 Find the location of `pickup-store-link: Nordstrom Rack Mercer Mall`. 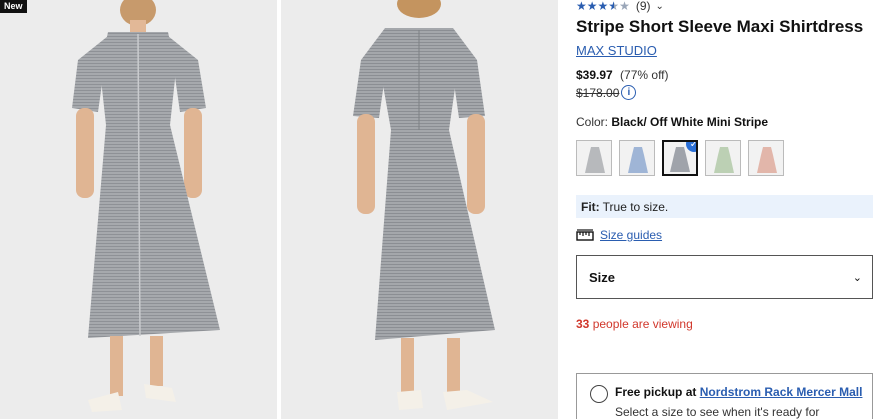

pickup-store-link: Nordstrom Rack Mercer Mall is located at coordinates (781, 392).